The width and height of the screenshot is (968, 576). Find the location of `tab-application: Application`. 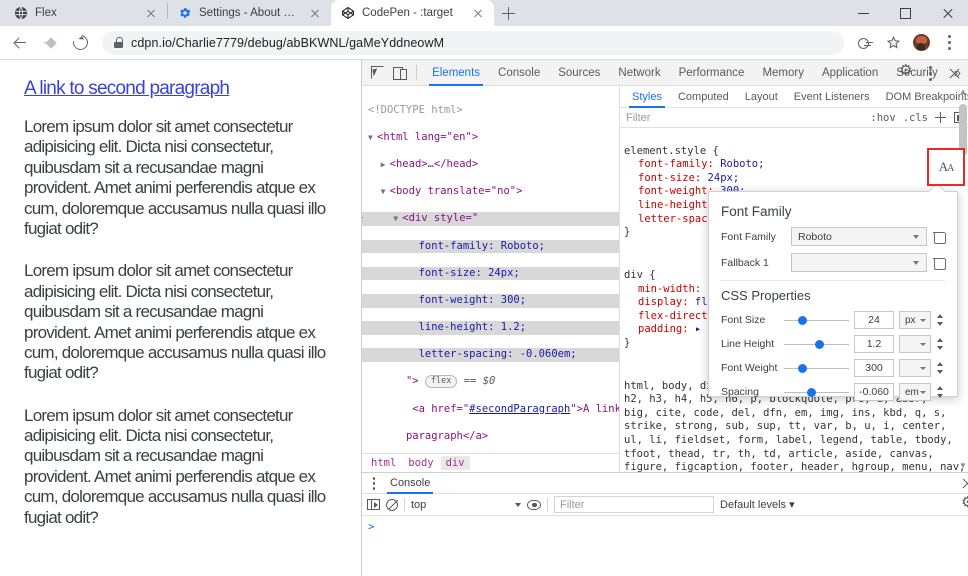

tab-application: Application is located at coordinates (850, 73).